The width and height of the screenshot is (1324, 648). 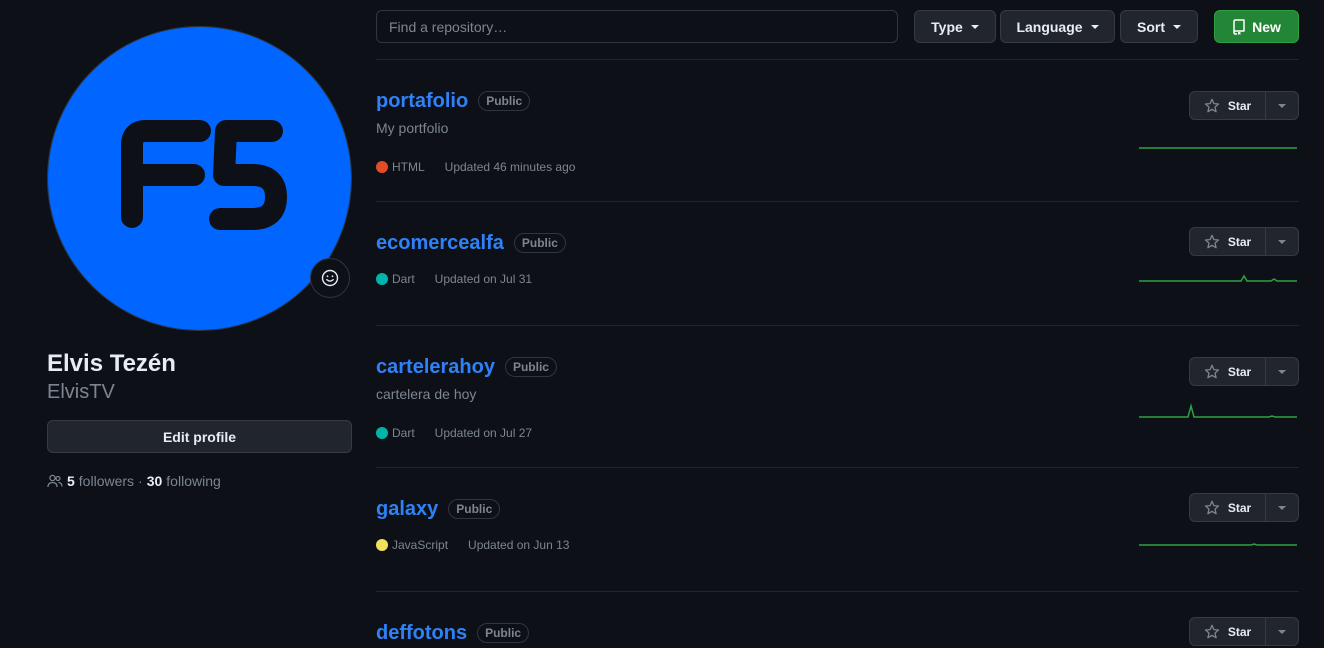 What do you see at coordinates (193, 481) in the screenshot?
I see `following-label: following` at bounding box center [193, 481].